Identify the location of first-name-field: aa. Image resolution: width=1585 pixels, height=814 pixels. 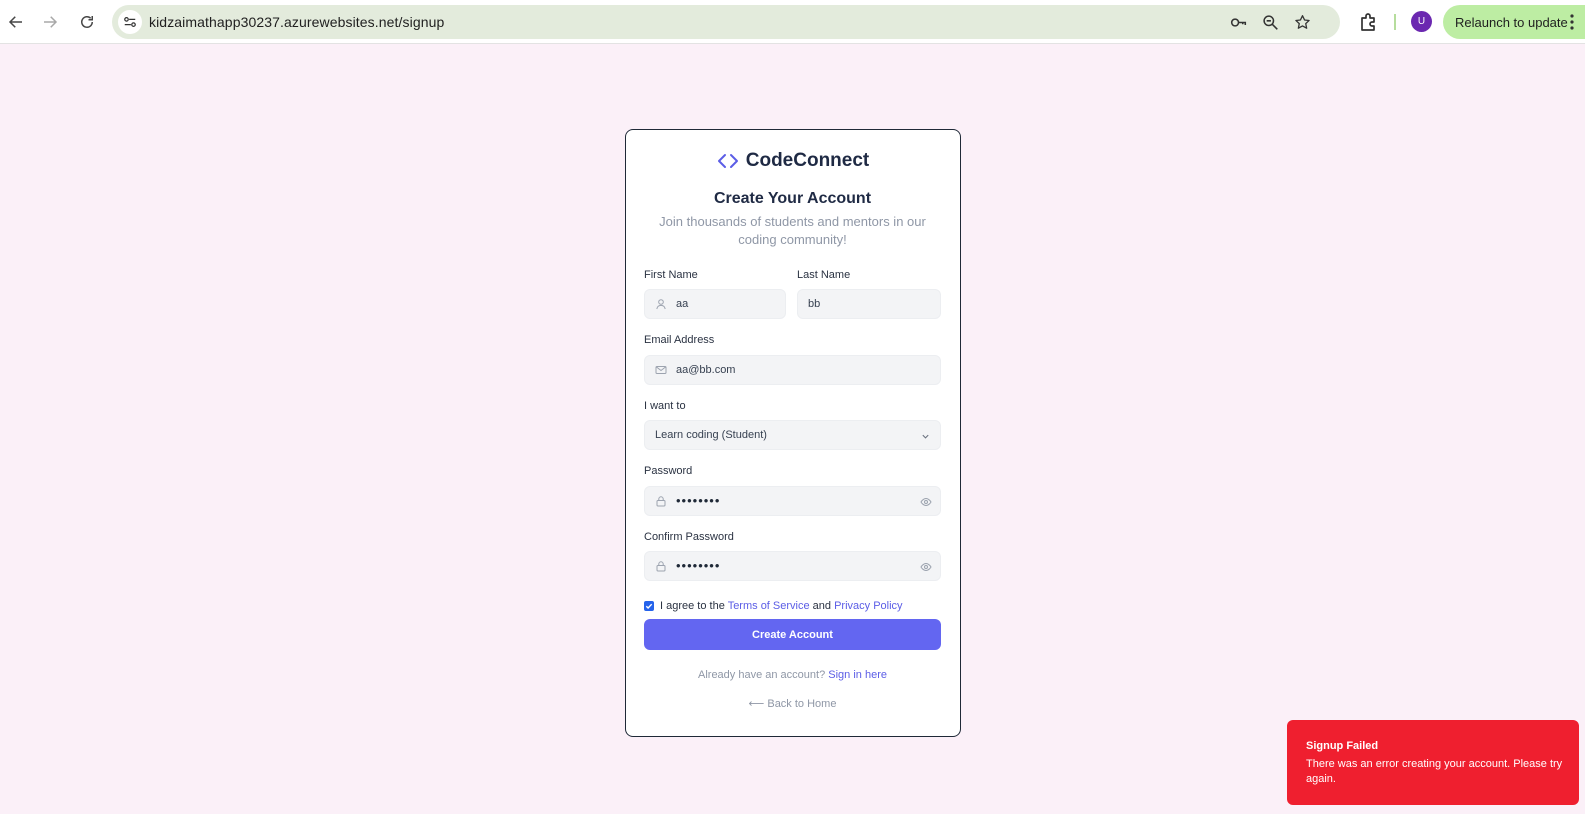
(715, 304).